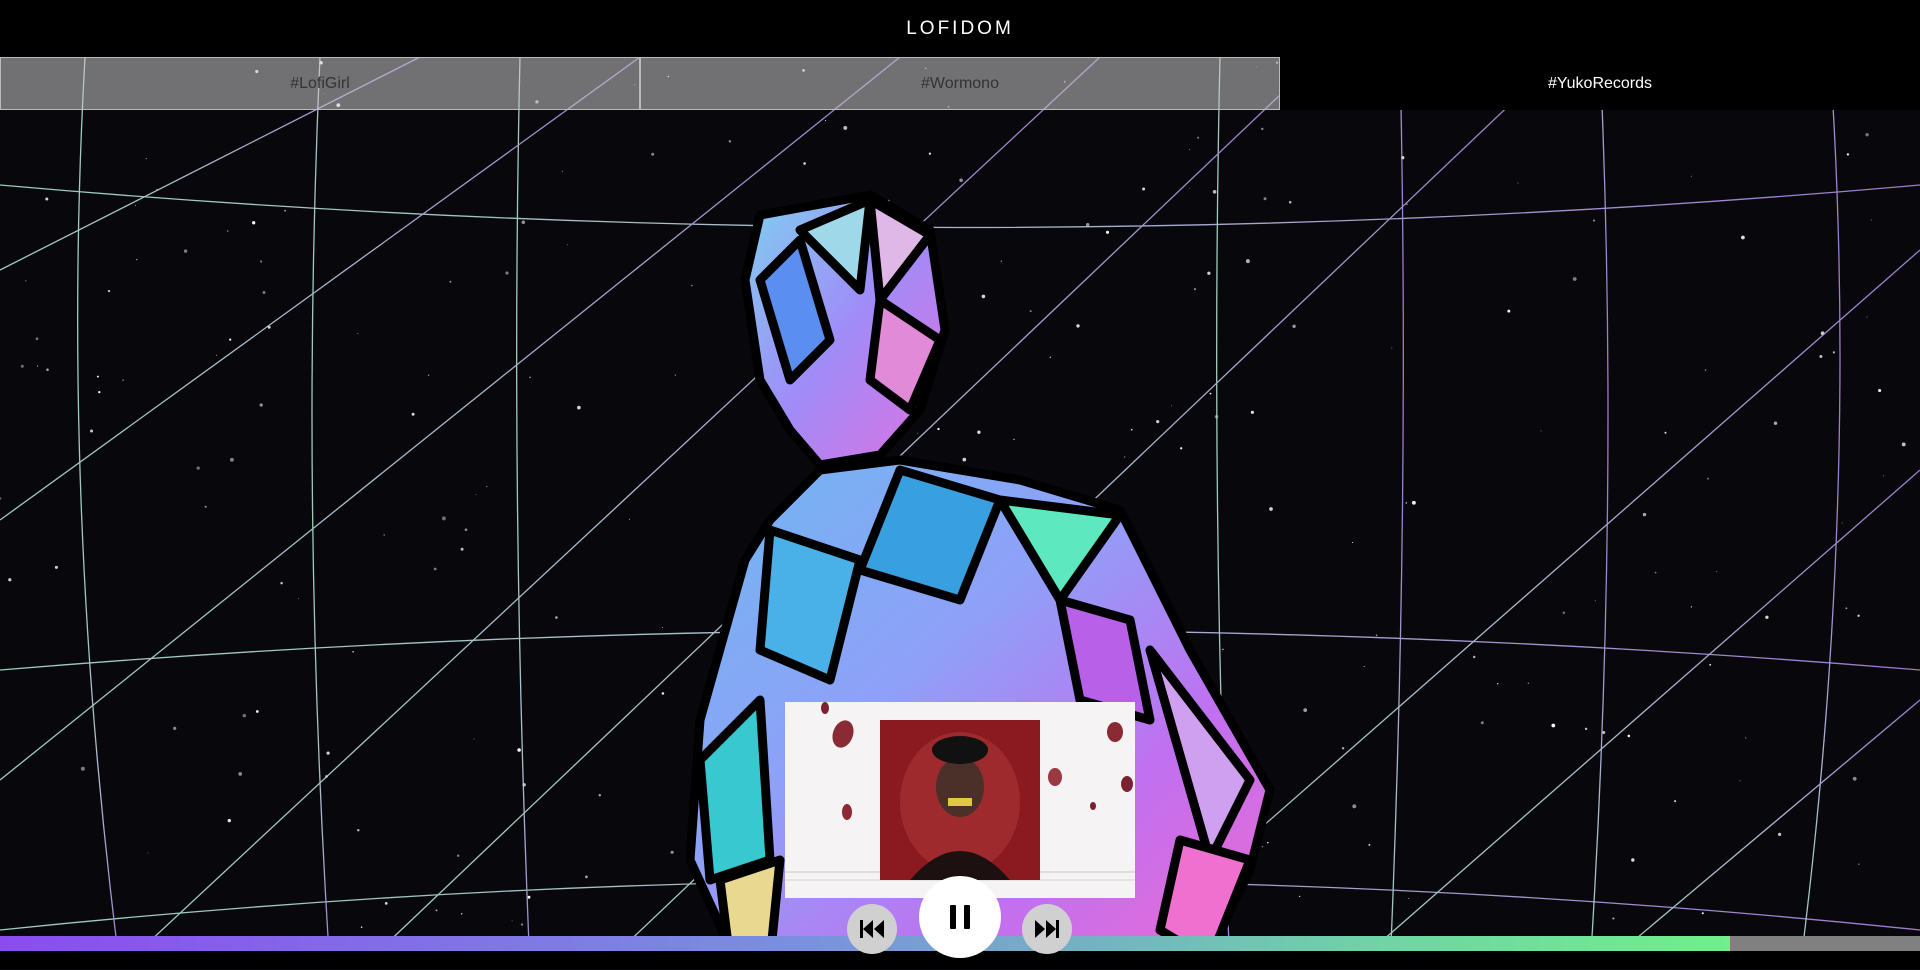 Image resolution: width=1920 pixels, height=970 pixels. I want to click on pause-icon, so click(960, 917).